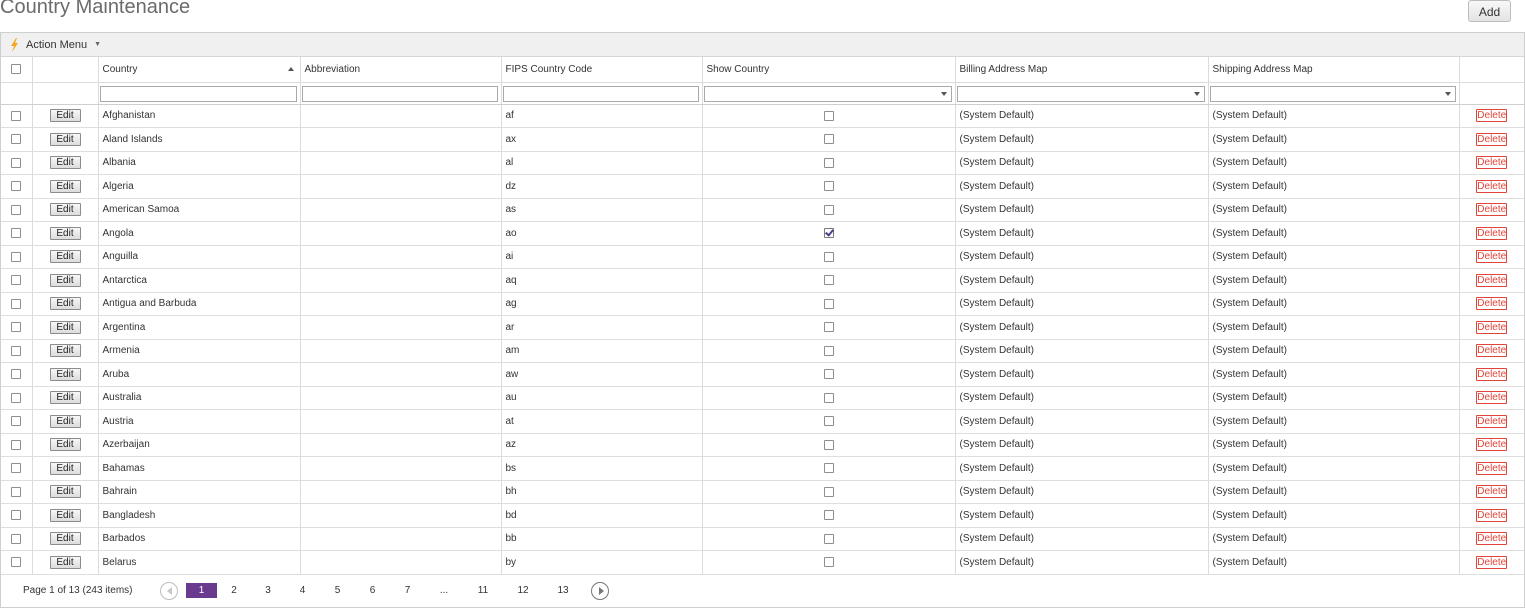  What do you see at coordinates (827, 94) in the screenshot?
I see `show-country-filter-select` at bounding box center [827, 94].